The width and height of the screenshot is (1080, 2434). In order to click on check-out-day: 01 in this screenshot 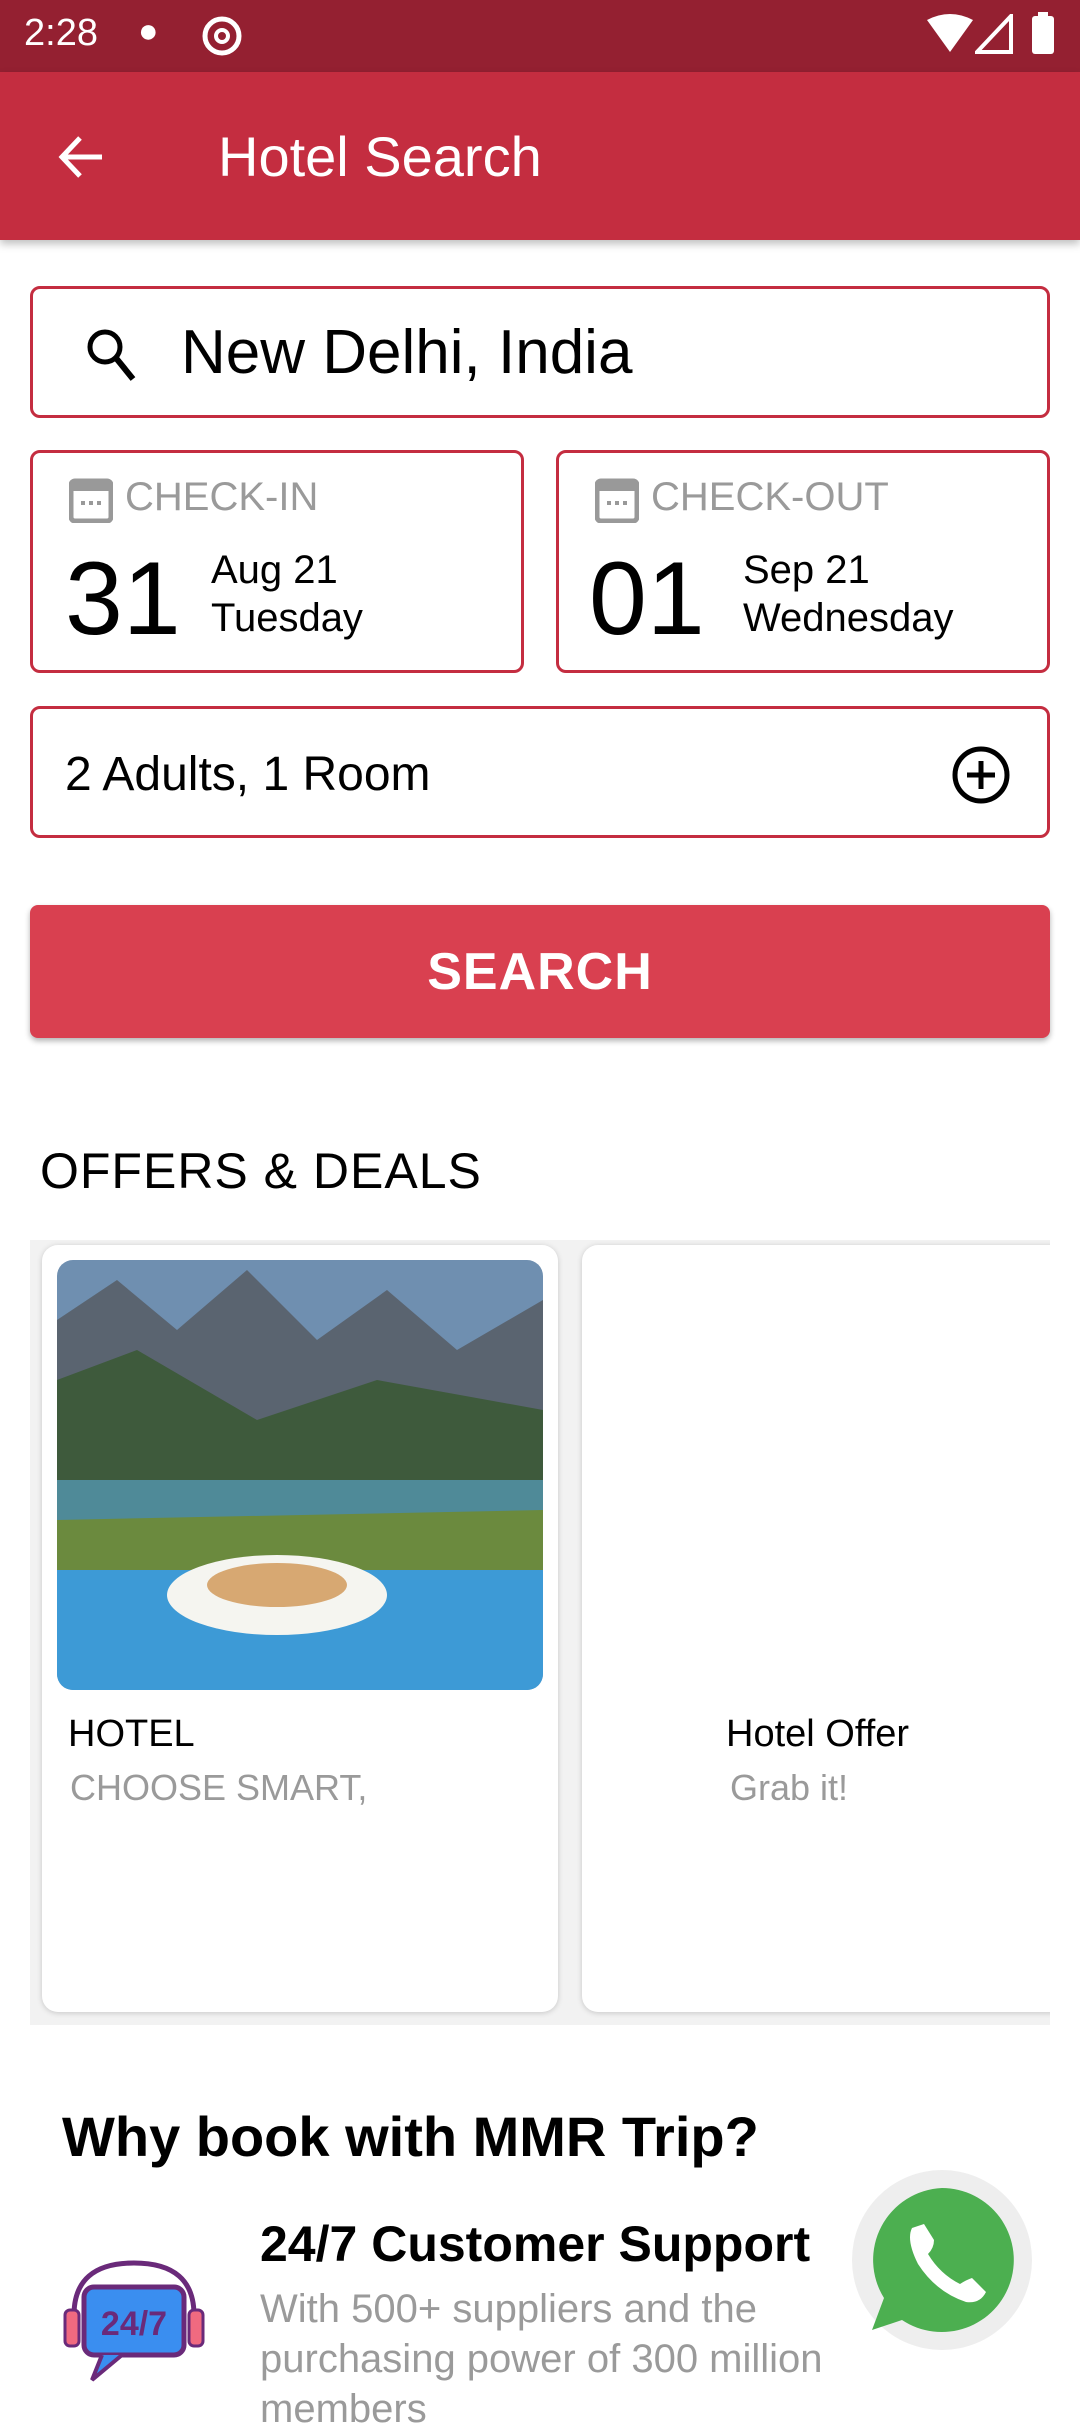, I will do `click(647, 599)`.